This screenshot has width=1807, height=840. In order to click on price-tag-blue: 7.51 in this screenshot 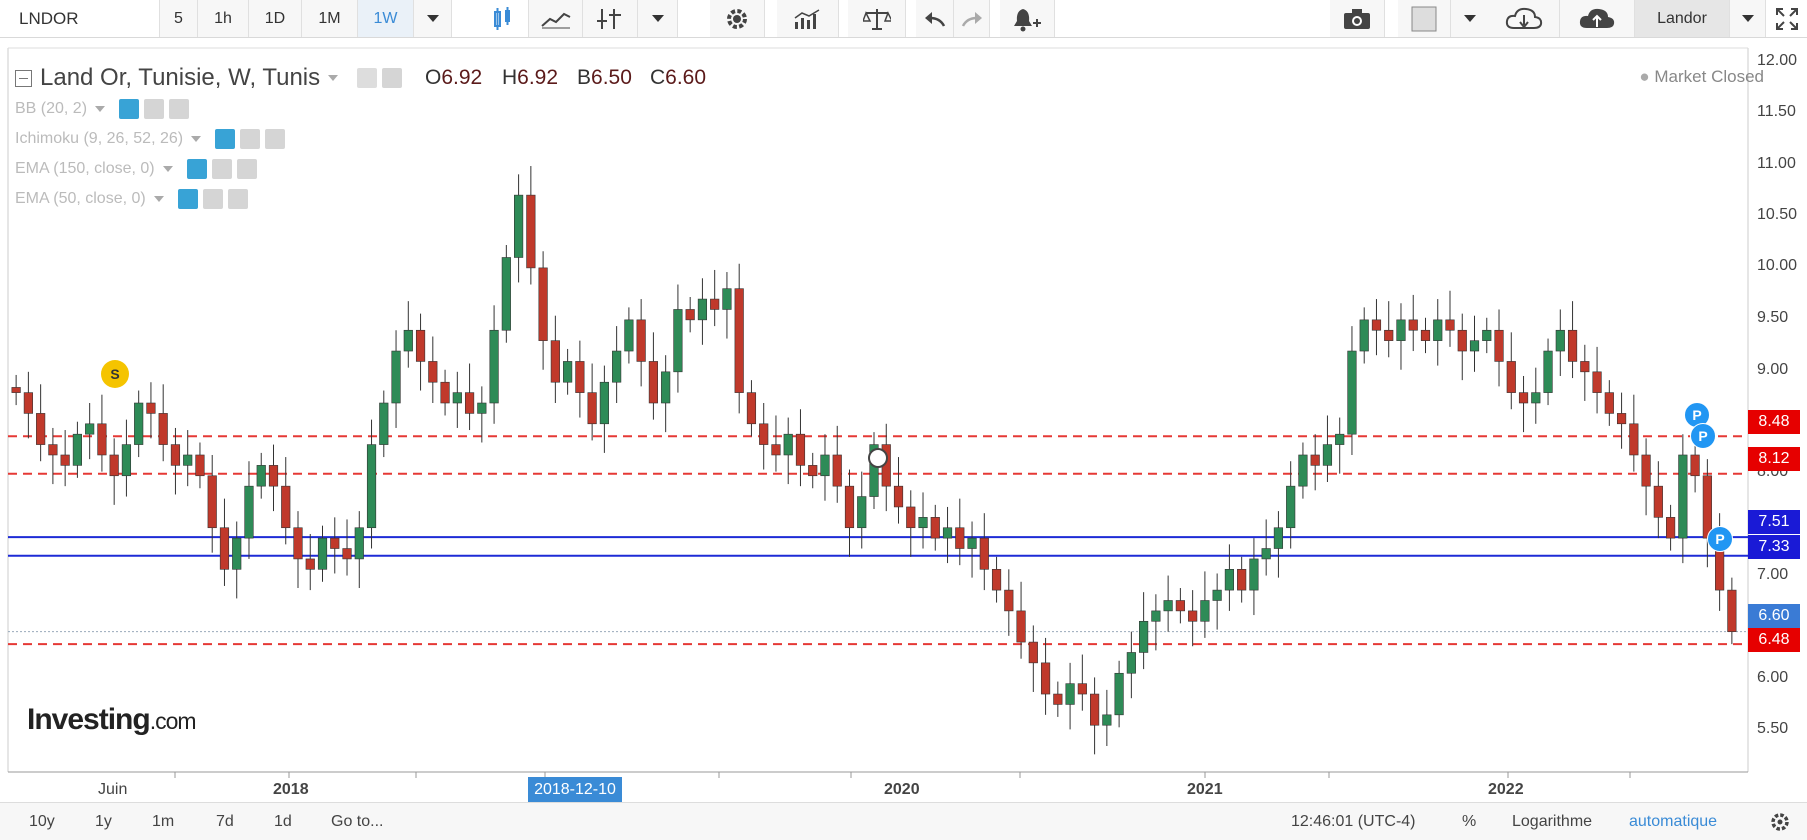, I will do `click(1774, 522)`.